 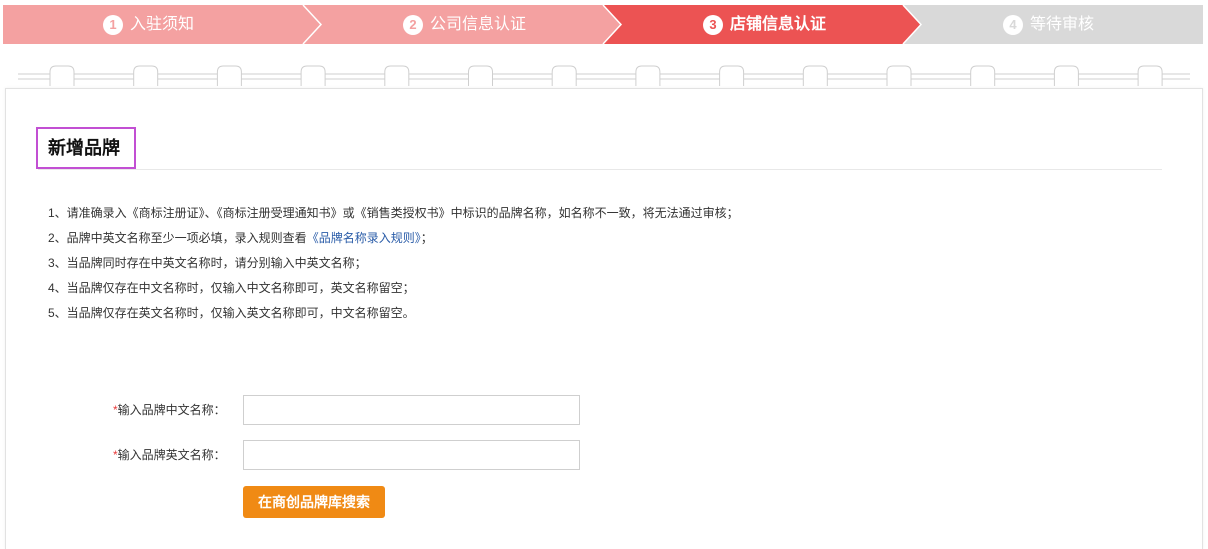 I want to click on step-4-label: 等待审核, so click(x=1062, y=24).